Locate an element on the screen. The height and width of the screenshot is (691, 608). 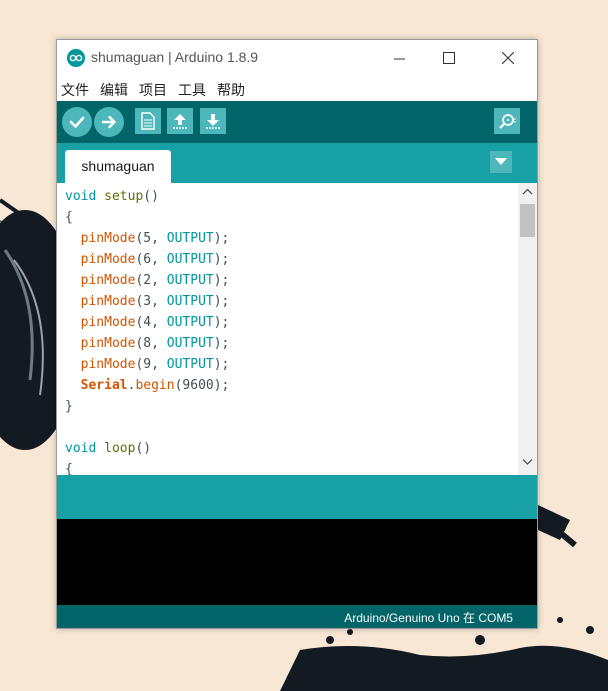
close-icon is located at coordinates (508, 58).